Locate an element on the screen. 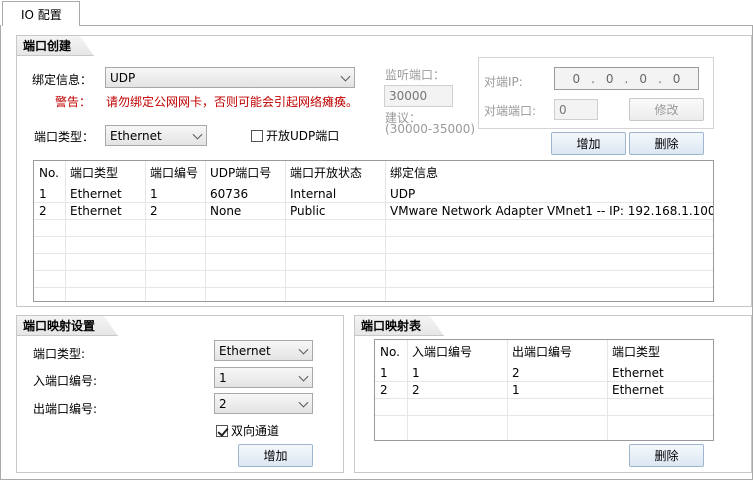  port-type-select: Ethernet is located at coordinates (156, 135).